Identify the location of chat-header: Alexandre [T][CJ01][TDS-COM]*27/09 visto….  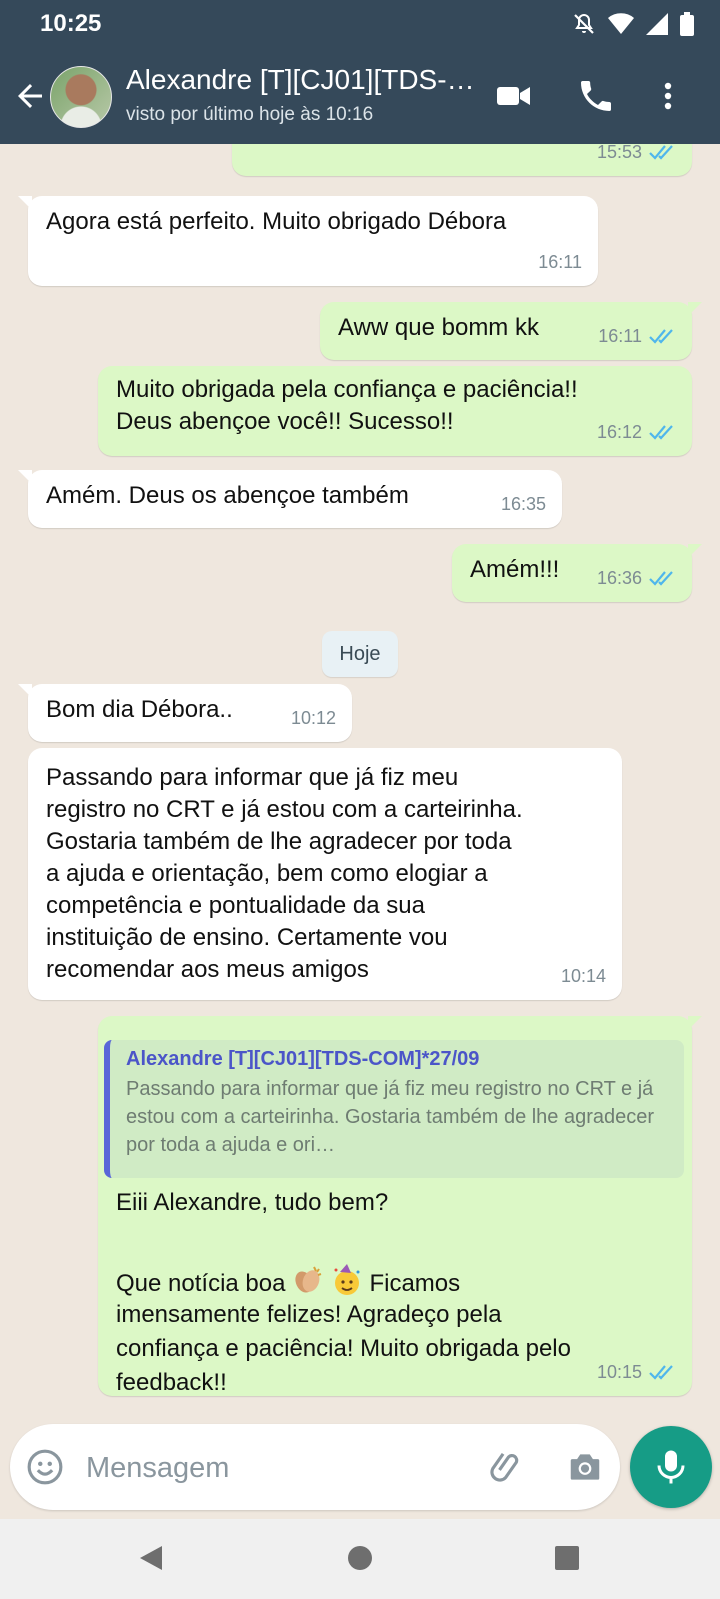
(360, 96).